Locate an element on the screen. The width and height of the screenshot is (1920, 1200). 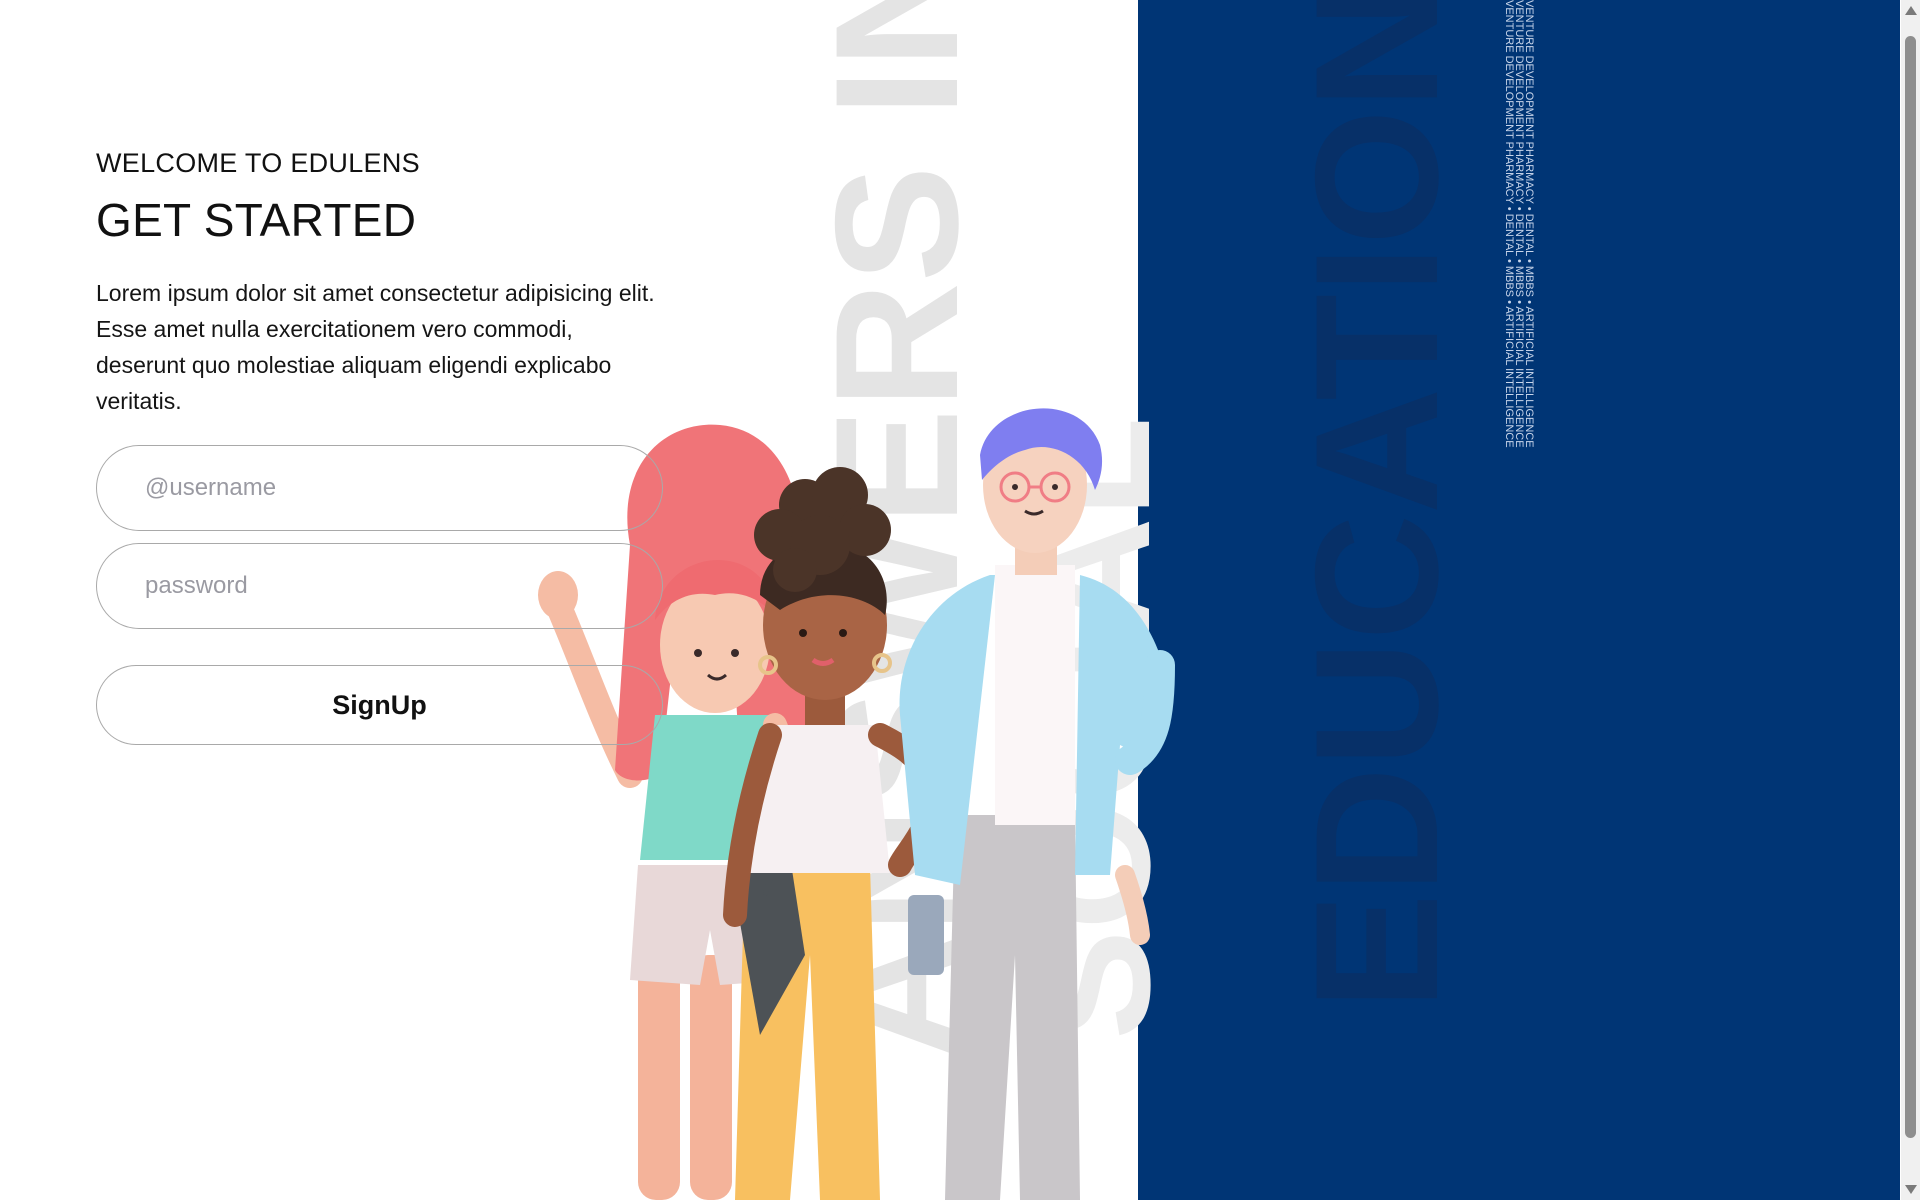
welcome-heading: WELCOME TO EDULENS is located at coordinates (258, 163).